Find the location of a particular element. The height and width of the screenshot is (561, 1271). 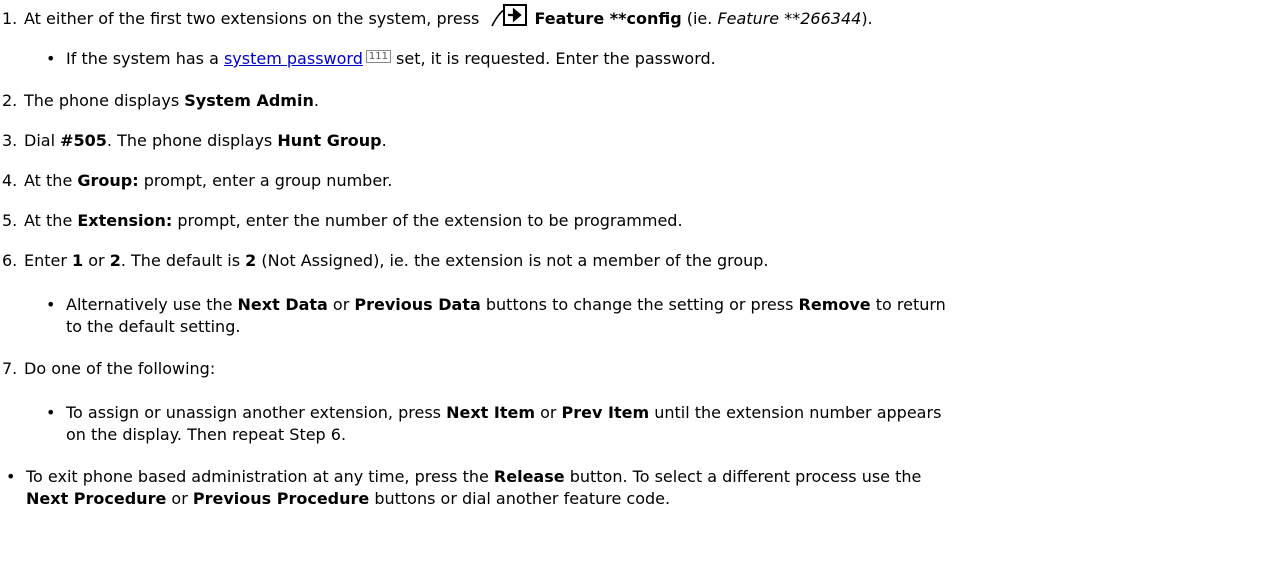

button-name: Remove is located at coordinates (834, 304).